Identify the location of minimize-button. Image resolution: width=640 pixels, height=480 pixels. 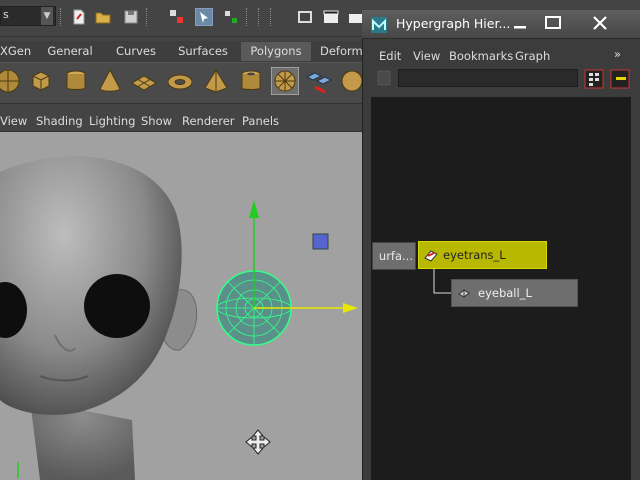
(520, 23).